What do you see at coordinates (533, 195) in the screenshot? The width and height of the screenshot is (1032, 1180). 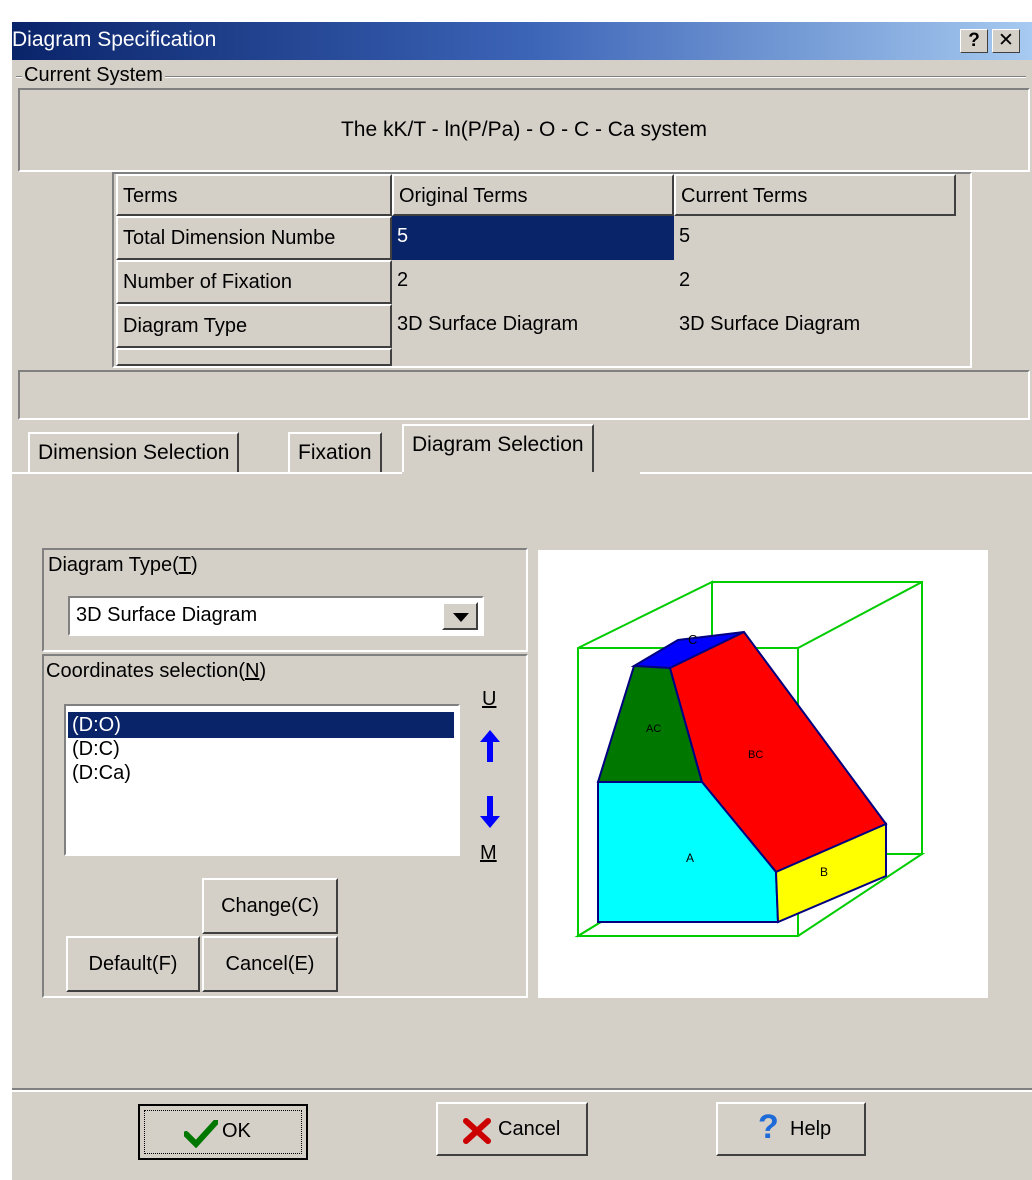 I see `table-header-original: Original Terms` at bounding box center [533, 195].